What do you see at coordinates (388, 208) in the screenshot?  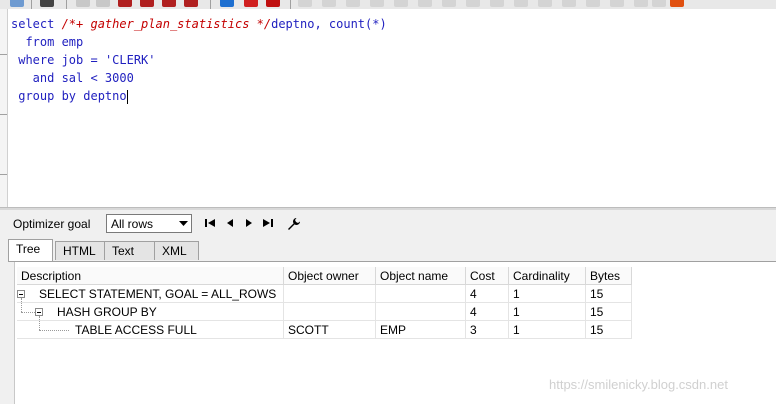 I see `panel-splitter` at bounding box center [388, 208].